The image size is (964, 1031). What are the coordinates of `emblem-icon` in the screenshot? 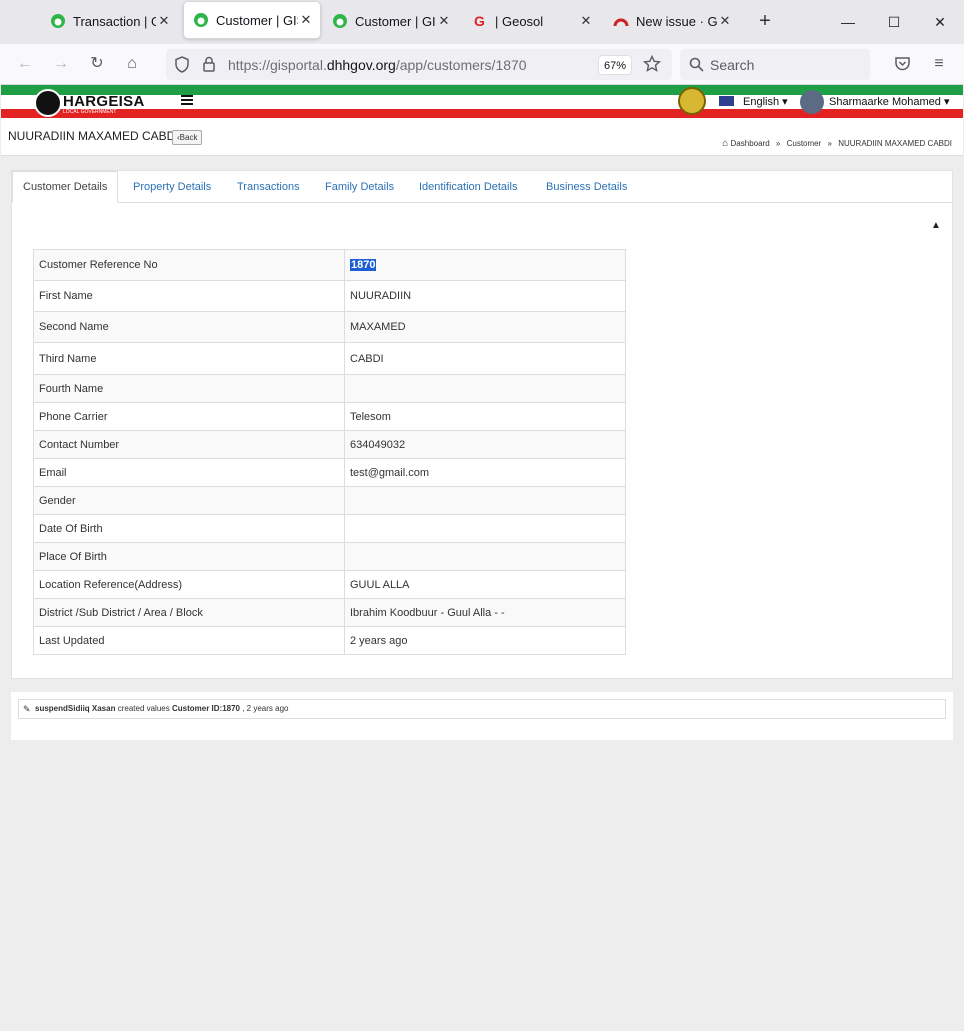 It's located at (692, 101).